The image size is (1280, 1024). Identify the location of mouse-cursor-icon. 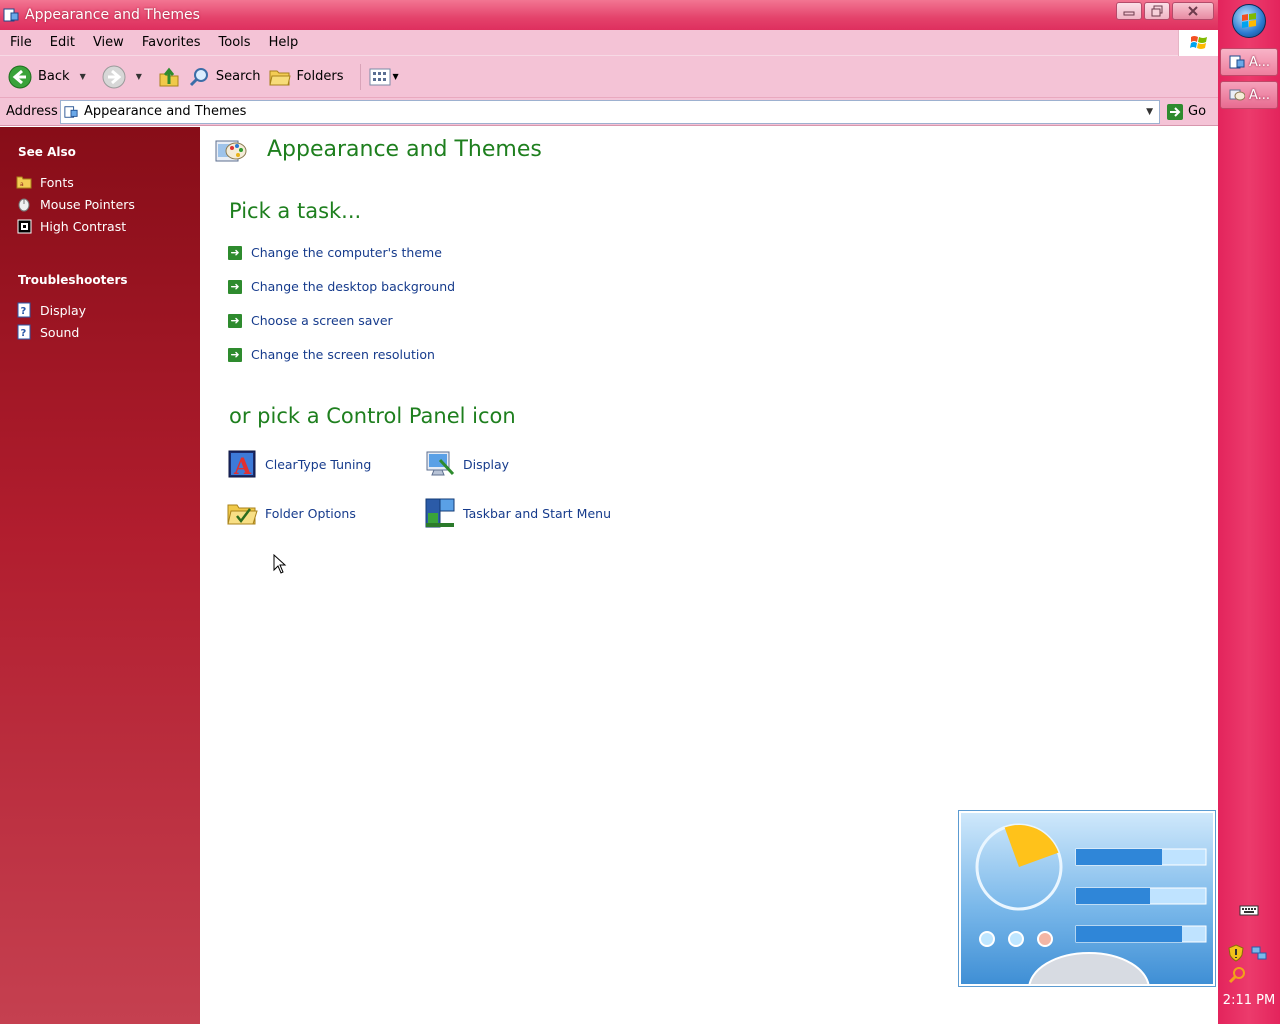
(280, 564).